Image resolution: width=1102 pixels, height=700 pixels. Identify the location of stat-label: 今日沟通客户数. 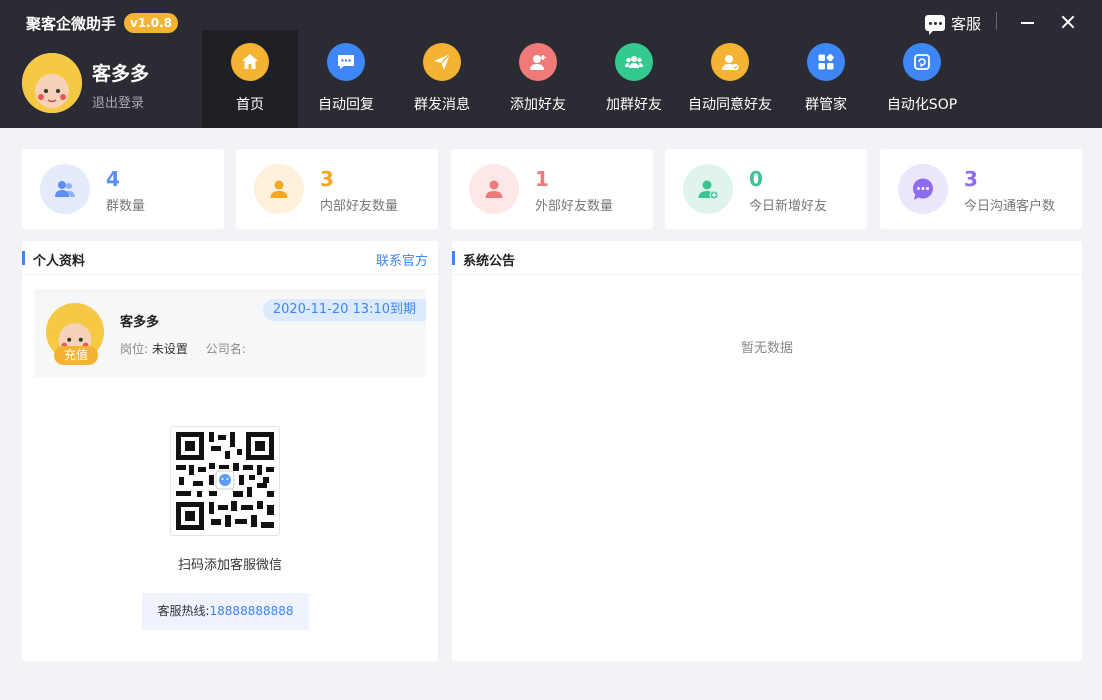
(1010, 206).